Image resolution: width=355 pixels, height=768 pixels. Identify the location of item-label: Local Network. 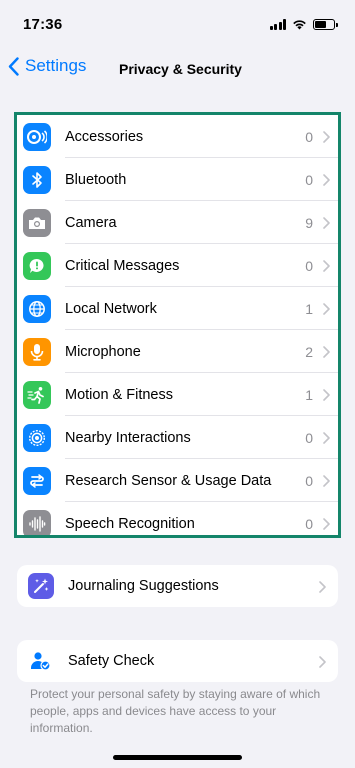
(111, 308).